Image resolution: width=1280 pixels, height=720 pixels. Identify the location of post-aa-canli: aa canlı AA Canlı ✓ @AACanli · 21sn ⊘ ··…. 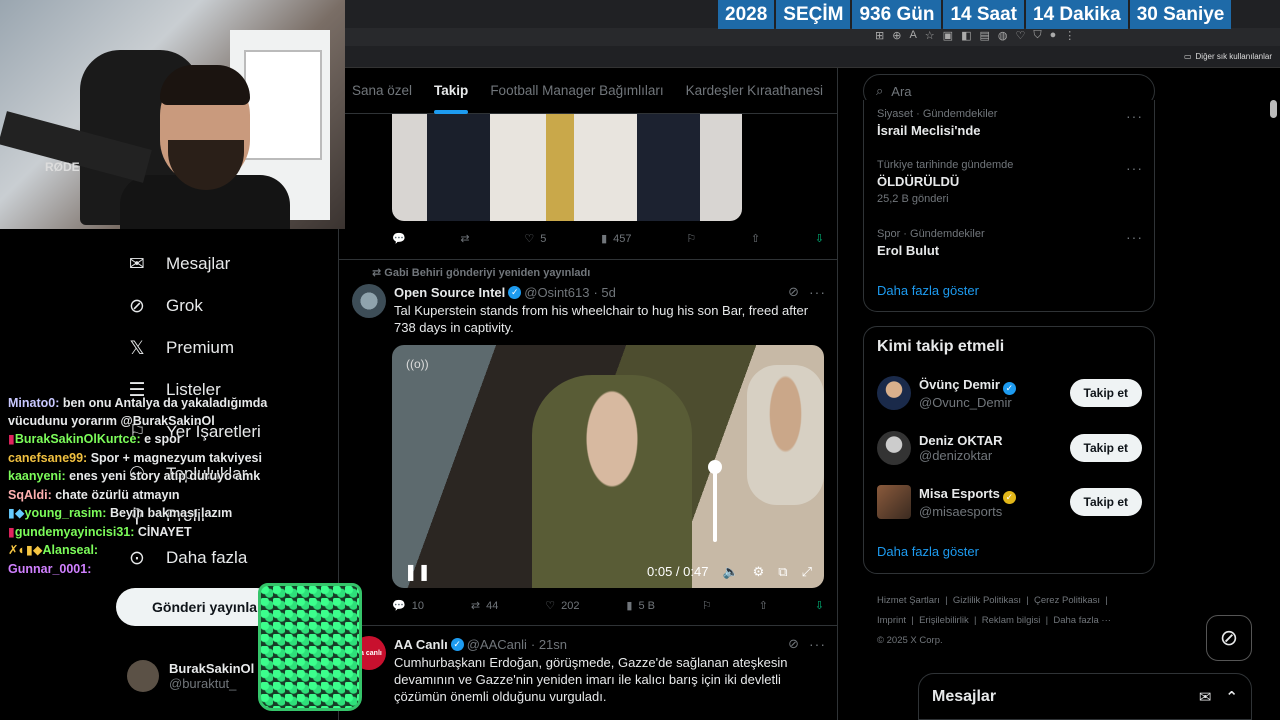
(590, 670).